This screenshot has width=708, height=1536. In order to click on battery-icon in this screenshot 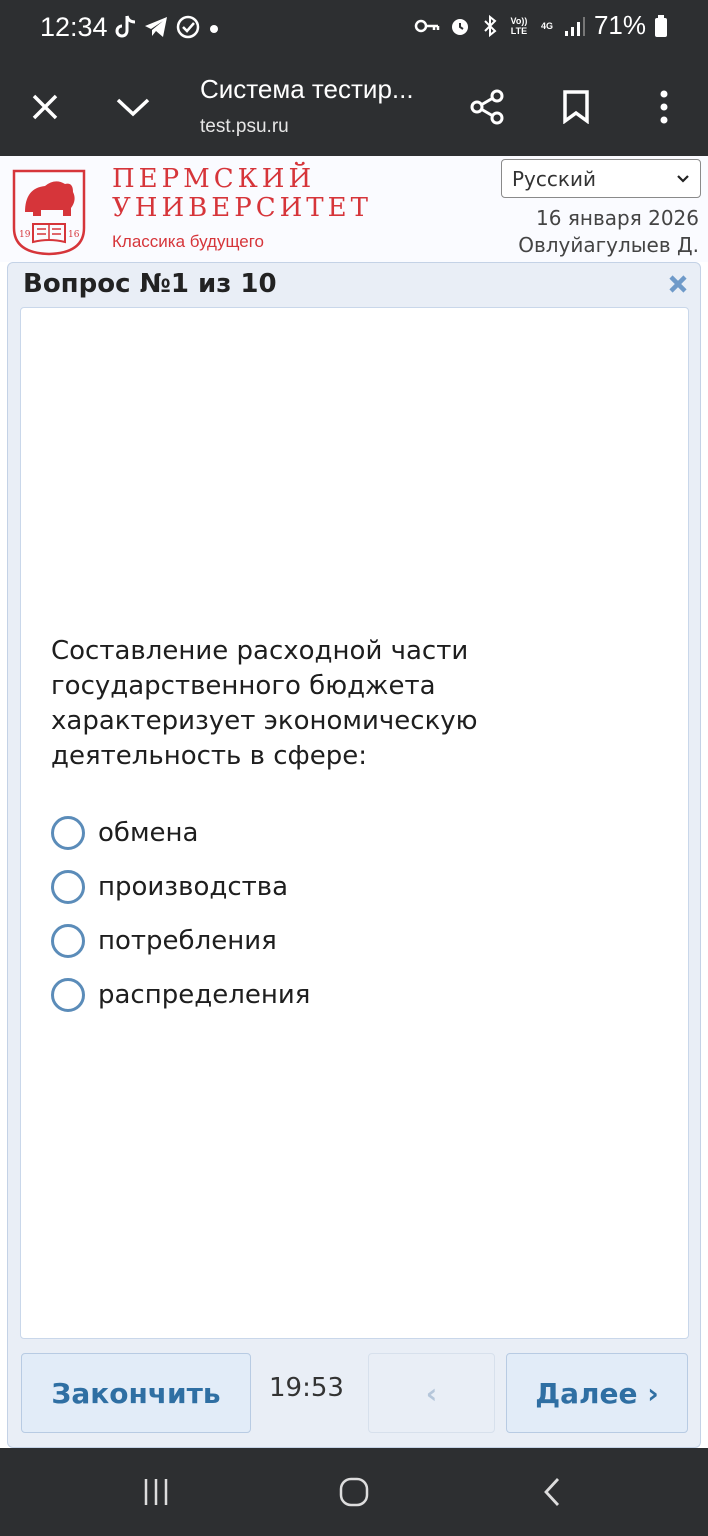, I will do `click(661, 25)`.